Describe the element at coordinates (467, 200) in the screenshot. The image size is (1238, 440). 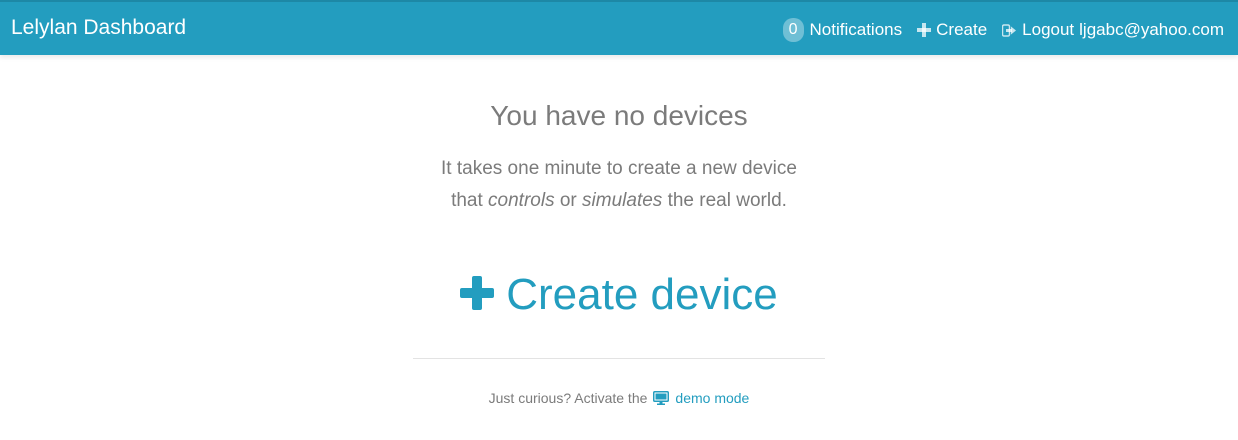
I see `line2-prefix: that` at that location.